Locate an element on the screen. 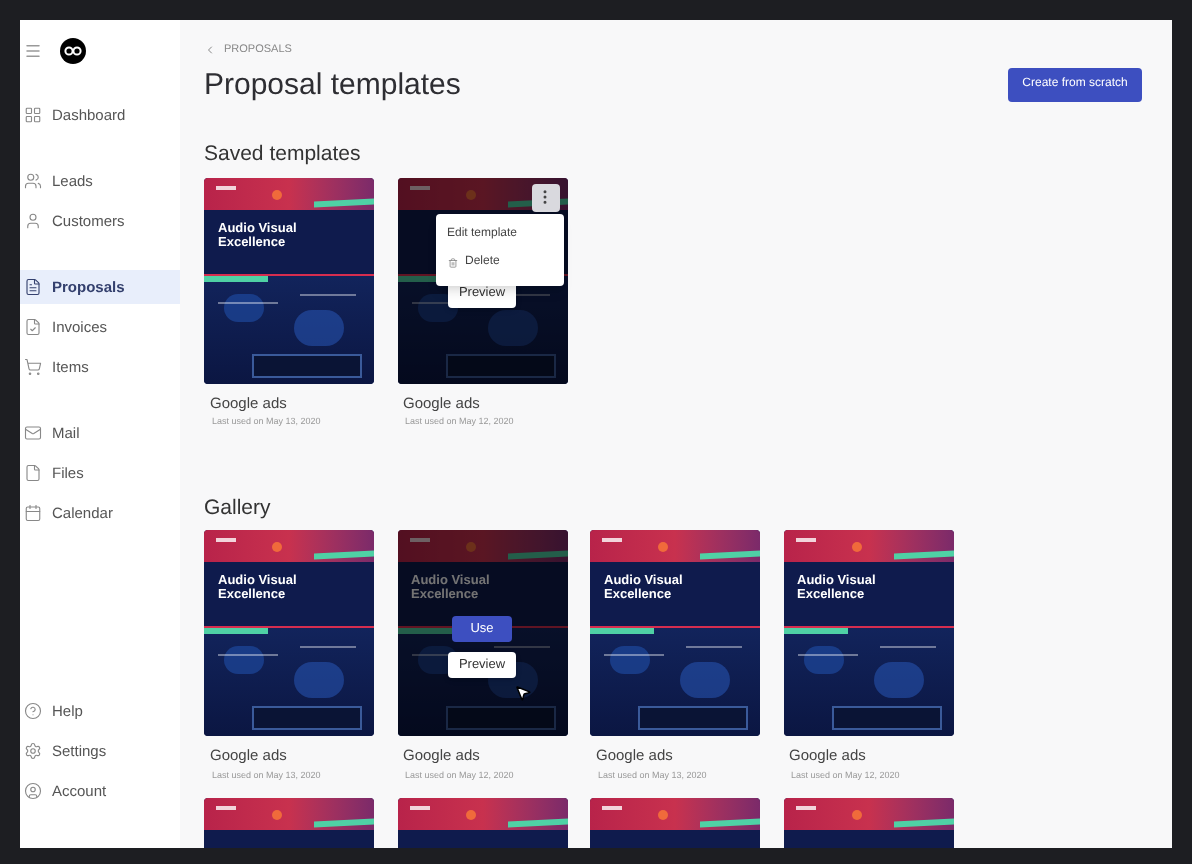 The width and height of the screenshot is (1192, 864). settings-icon is located at coordinates (33, 751).